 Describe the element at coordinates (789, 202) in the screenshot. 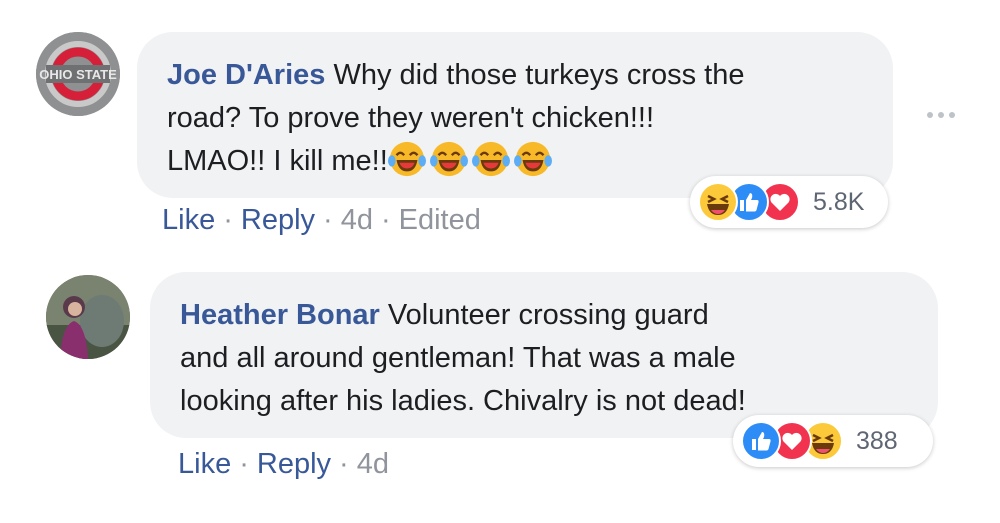

I see `reactions-summary: 5.8K` at that location.